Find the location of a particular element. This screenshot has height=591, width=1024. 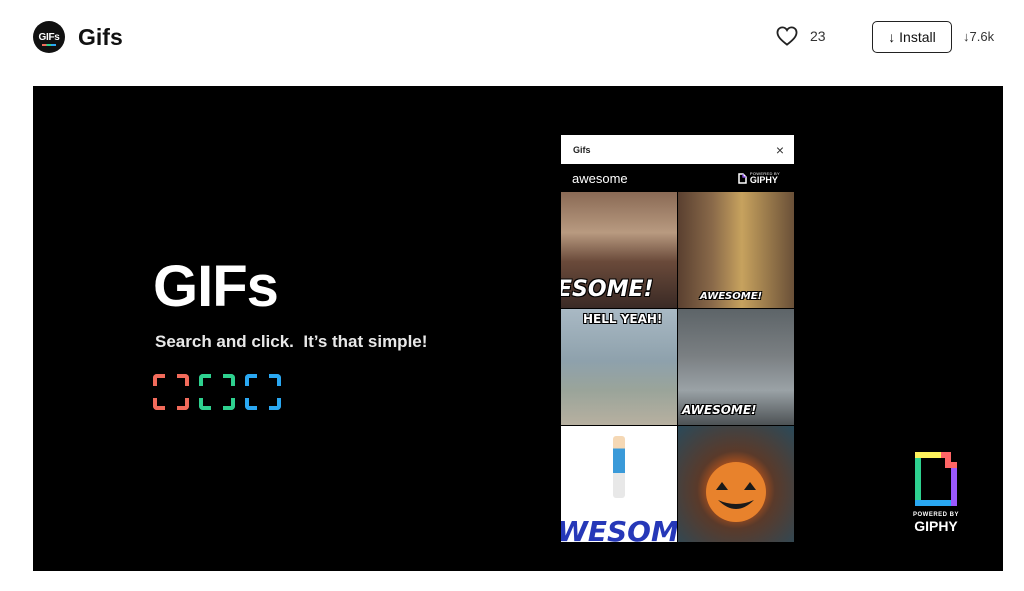

banner-title: GIFs is located at coordinates (216, 286).